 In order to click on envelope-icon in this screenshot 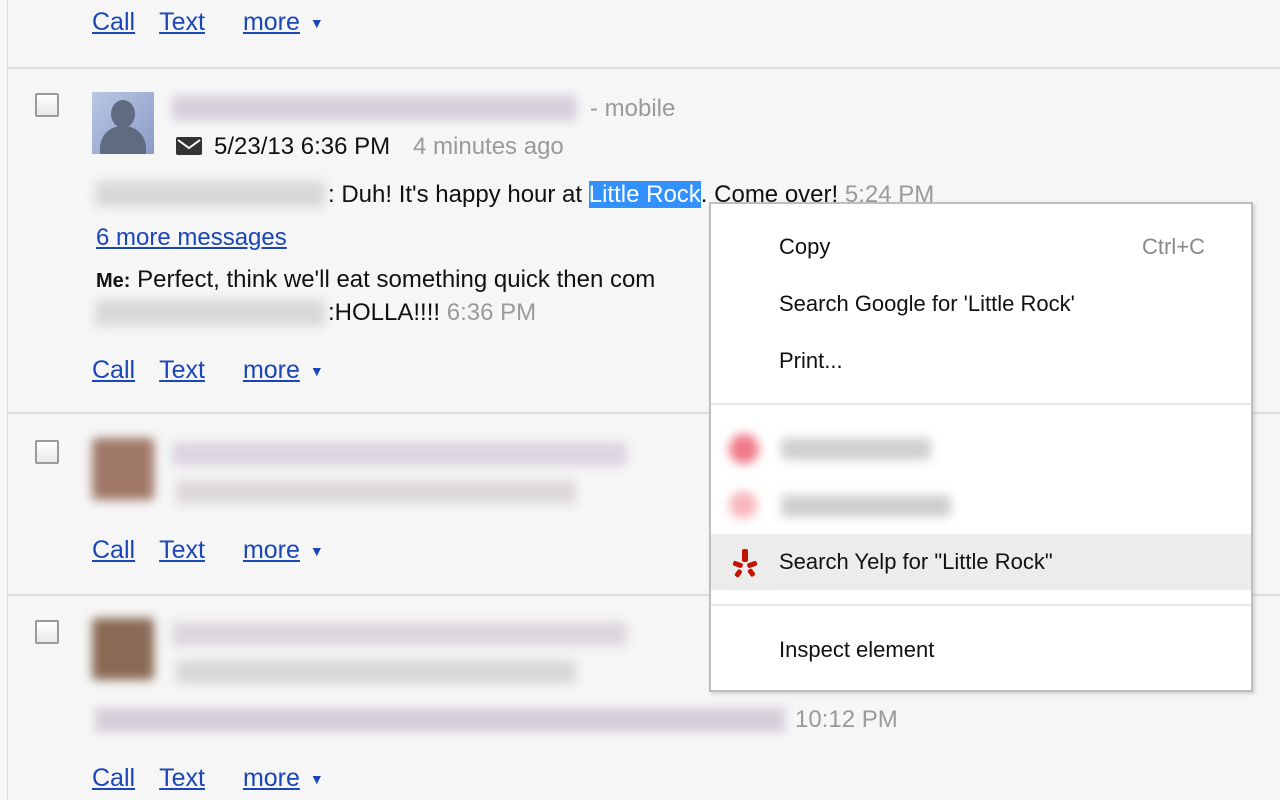, I will do `click(189, 146)`.